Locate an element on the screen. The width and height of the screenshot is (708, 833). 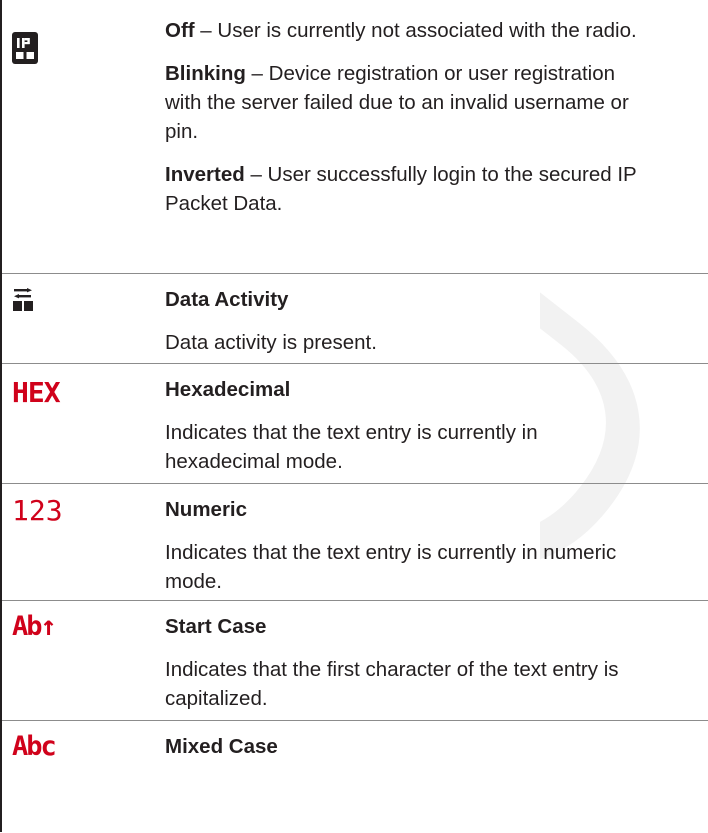
row-description: Data activity is present. is located at coordinates (271, 342).